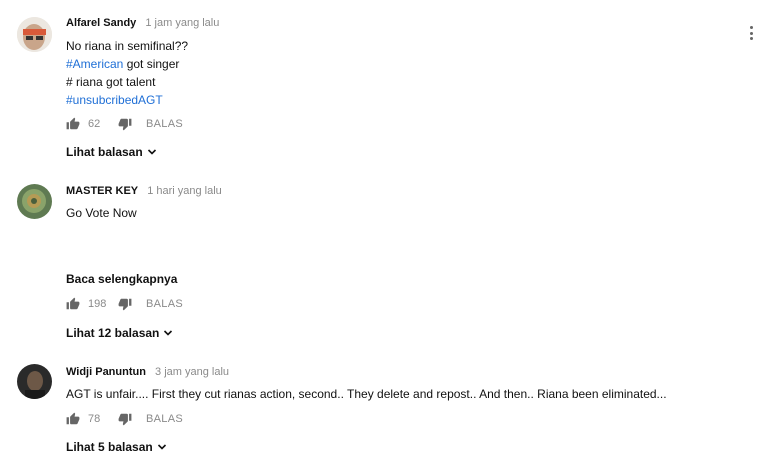 This screenshot has height=464, width=780. I want to click on view-replies-button: Lihat 5 balasan, so click(116, 447).